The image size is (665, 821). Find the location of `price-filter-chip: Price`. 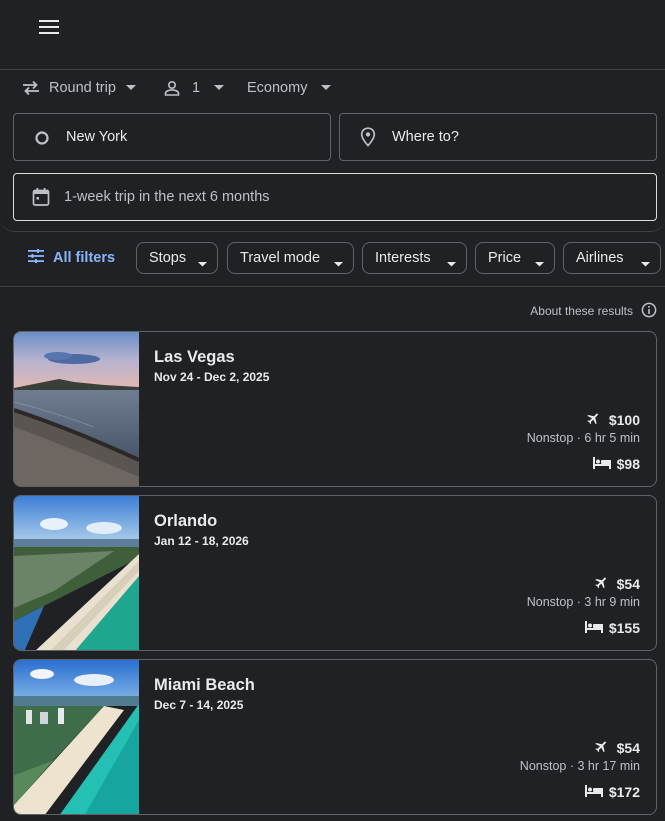

price-filter-chip: Price is located at coordinates (515, 258).